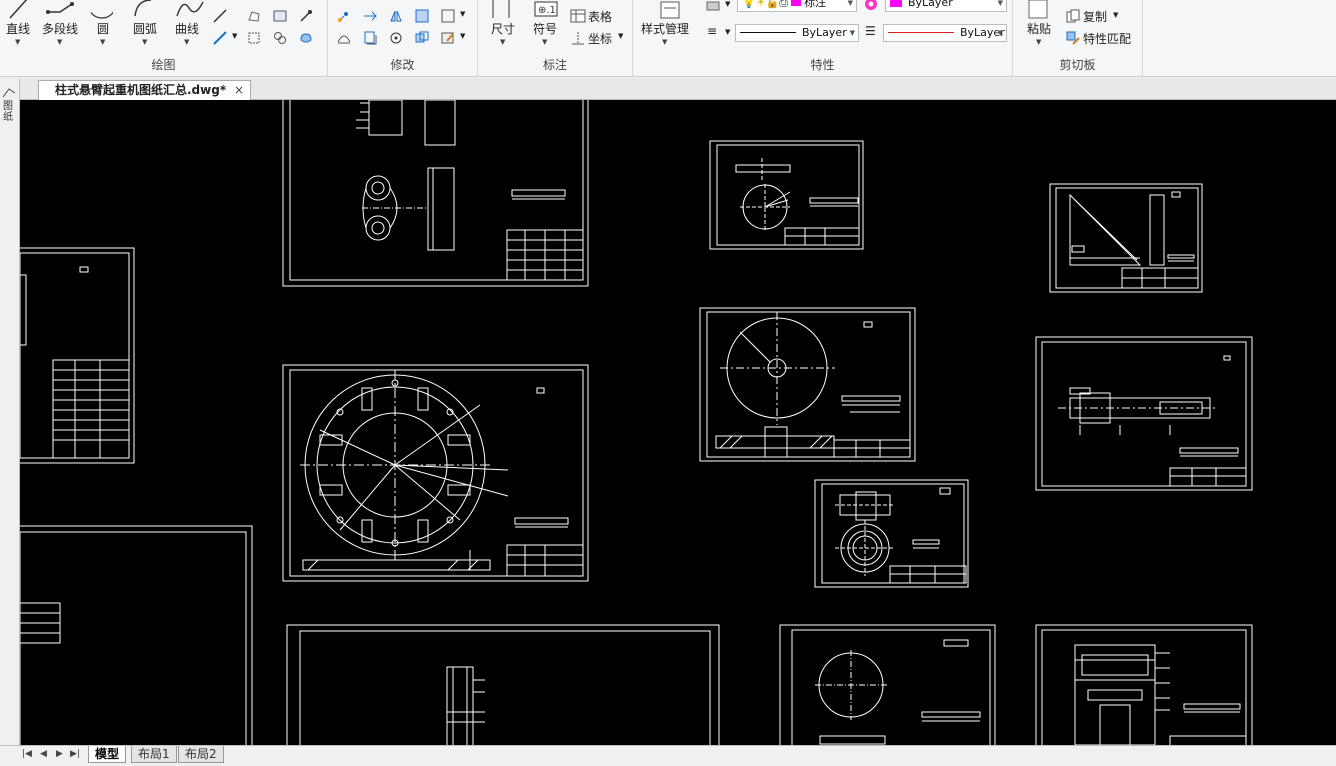 The width and height of the screenshot is (1336, 766). I want to click on mirror-icon, so click(396, 16).